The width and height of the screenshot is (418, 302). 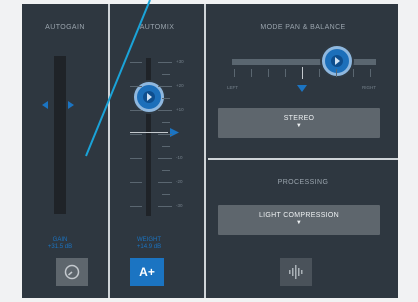 I want to click on weight-scale-label: -30, so click(x=179, y=205).